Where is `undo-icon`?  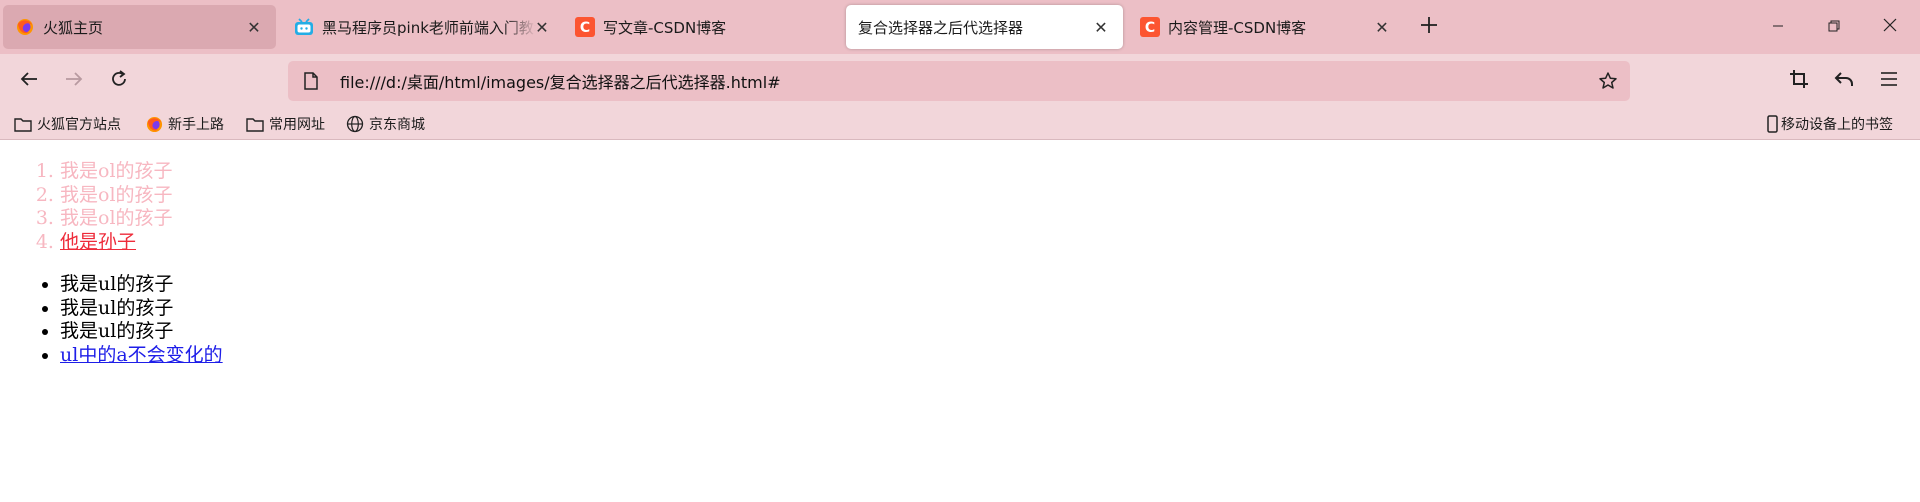
undo-icon is located at coordinates (1844, 81).